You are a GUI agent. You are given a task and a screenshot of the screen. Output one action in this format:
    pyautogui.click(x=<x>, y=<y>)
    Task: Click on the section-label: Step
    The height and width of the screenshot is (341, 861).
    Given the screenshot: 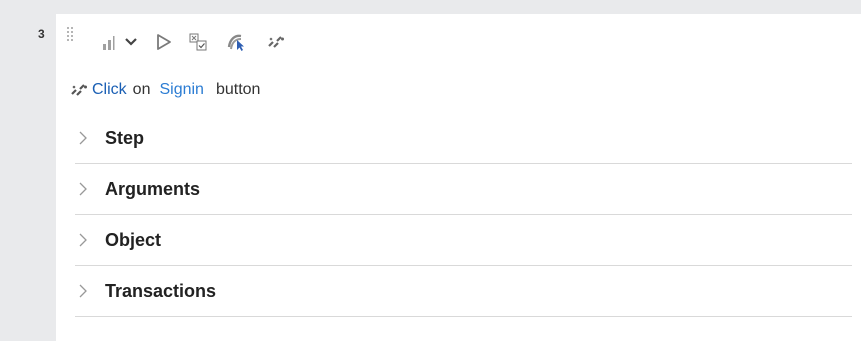 What is the action you would take?
    pyautogui.click(x=125, y=137)
    